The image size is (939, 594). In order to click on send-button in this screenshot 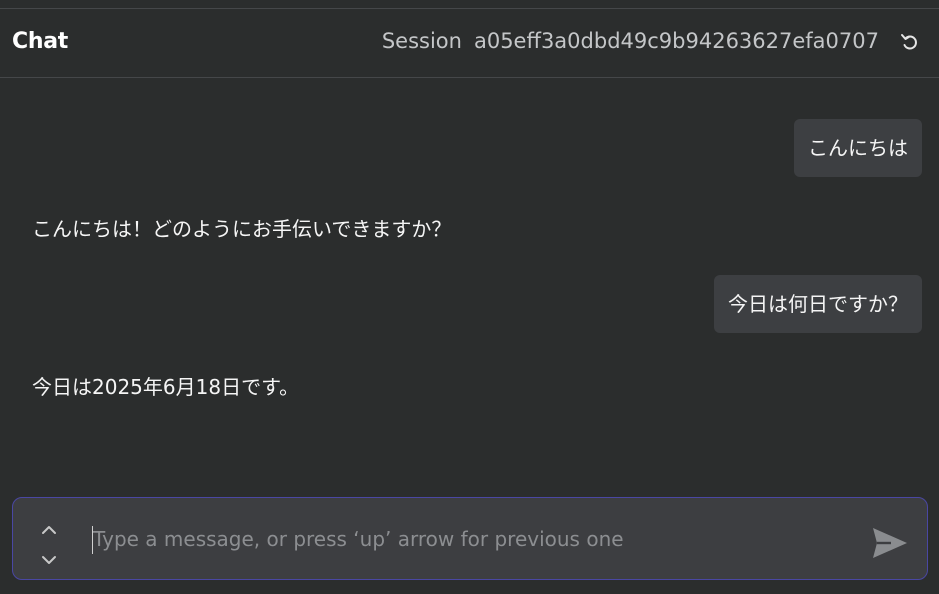, I will do `click(890, 543)`.